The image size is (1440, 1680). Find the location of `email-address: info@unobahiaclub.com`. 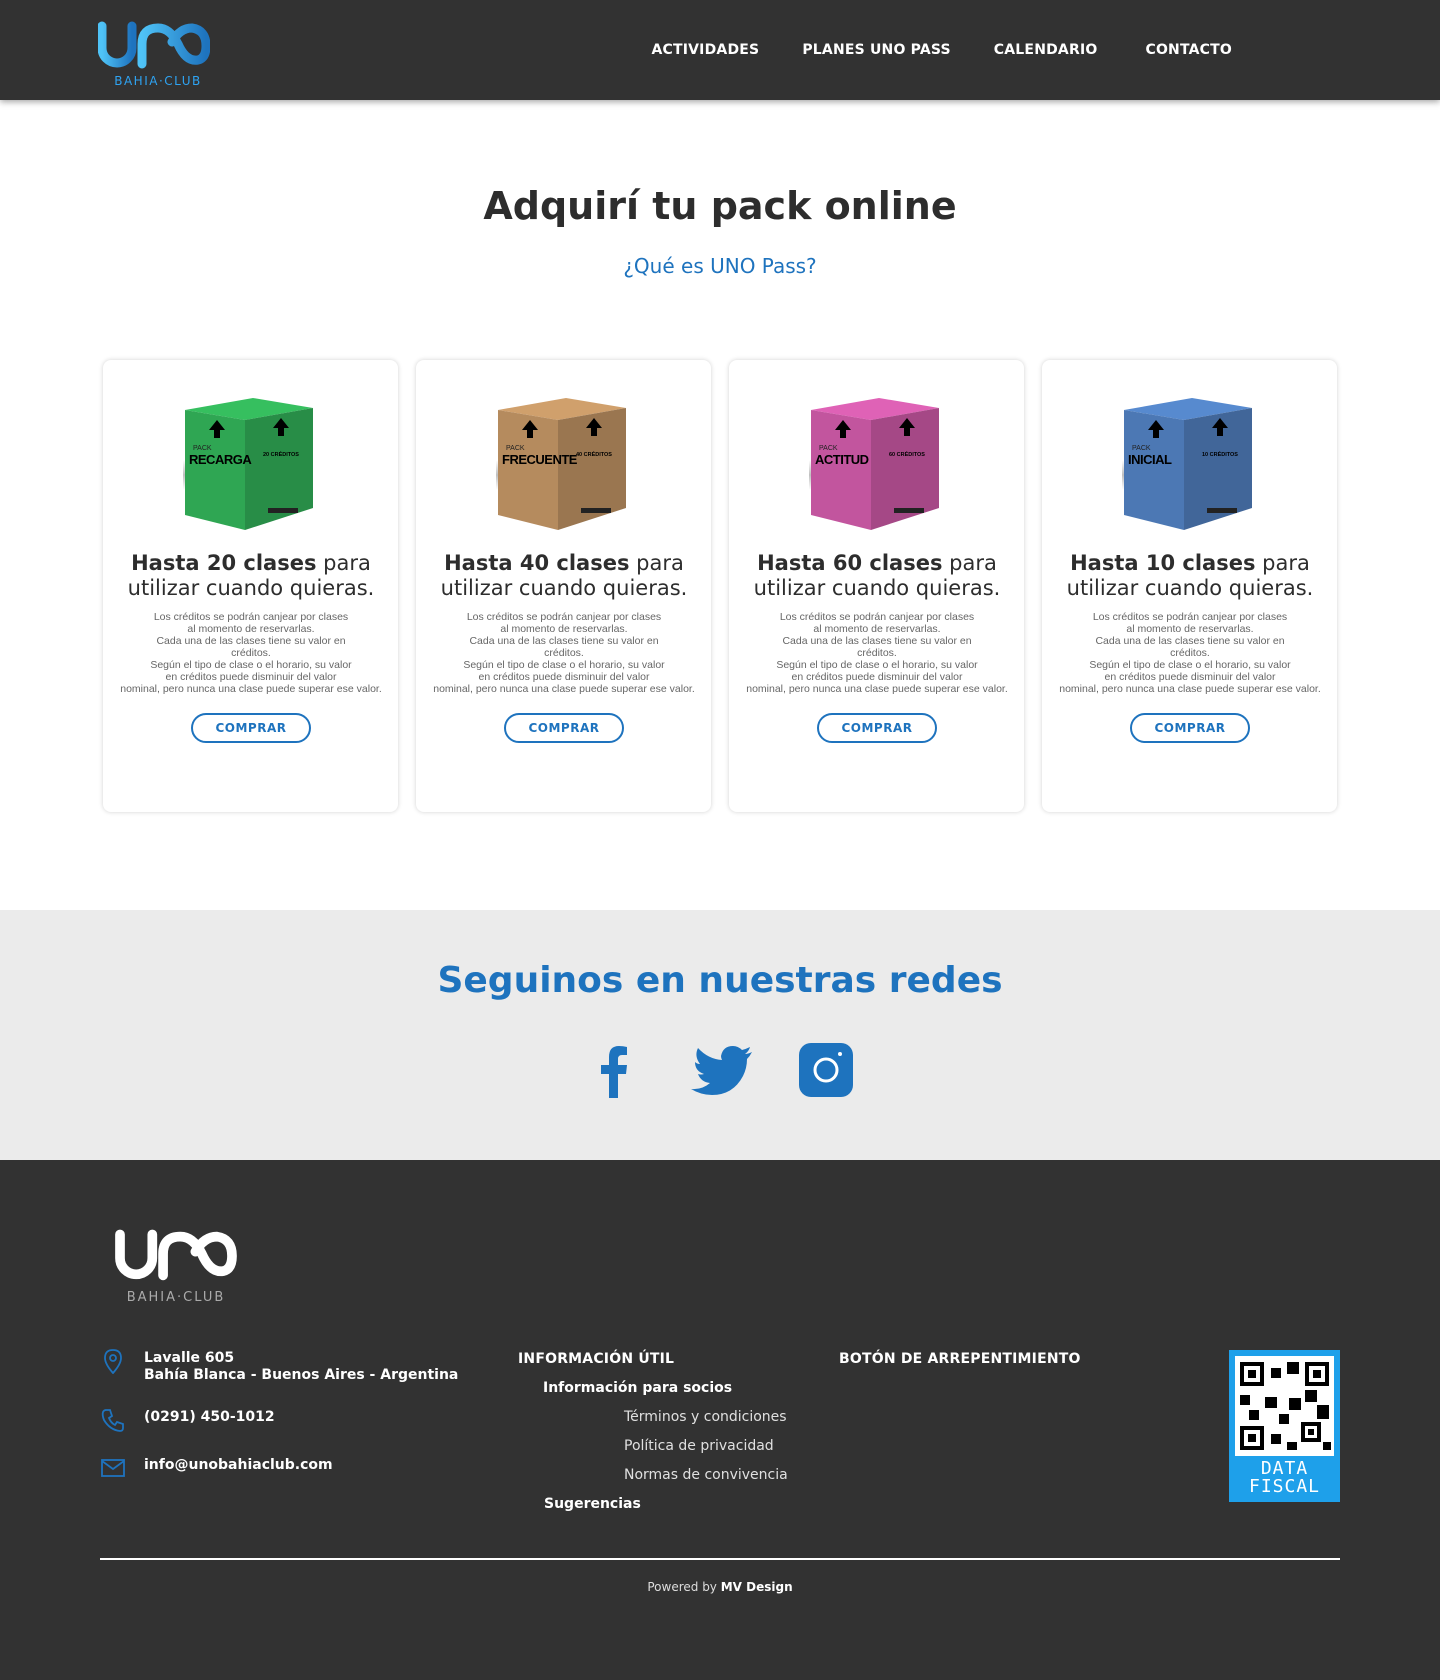

email-address: info@unobahiaclub.com is located at coordinates (238, 1465).